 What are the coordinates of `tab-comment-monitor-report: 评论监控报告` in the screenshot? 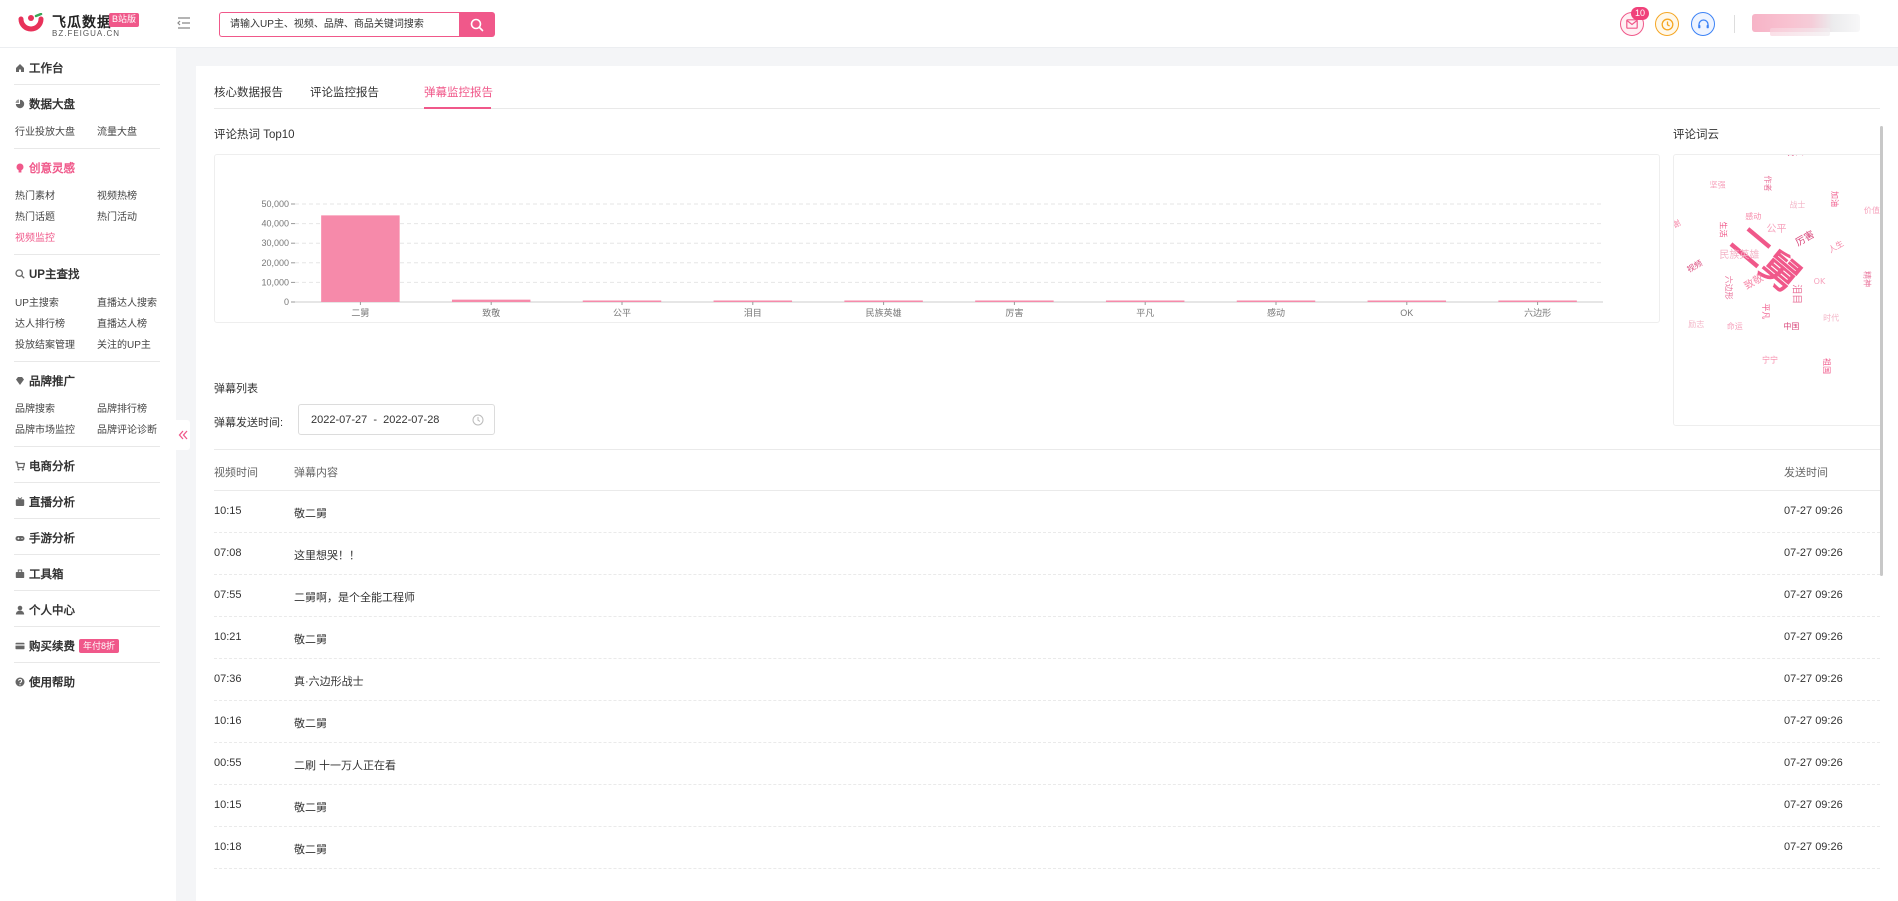 It's located at (344, 92).